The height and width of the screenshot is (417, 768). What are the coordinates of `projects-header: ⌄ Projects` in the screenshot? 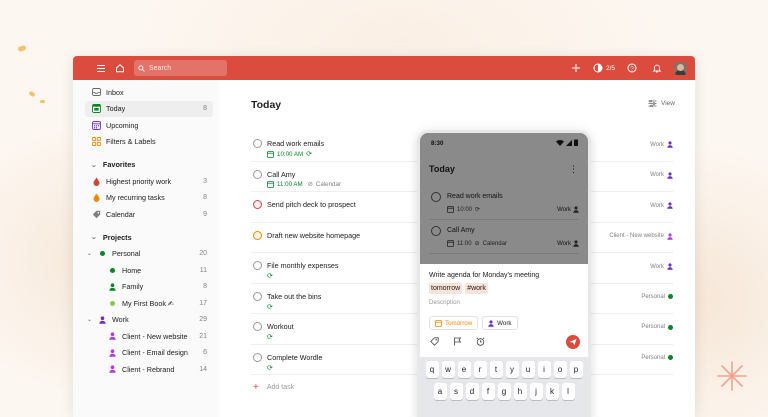 It's located at (149, 237).